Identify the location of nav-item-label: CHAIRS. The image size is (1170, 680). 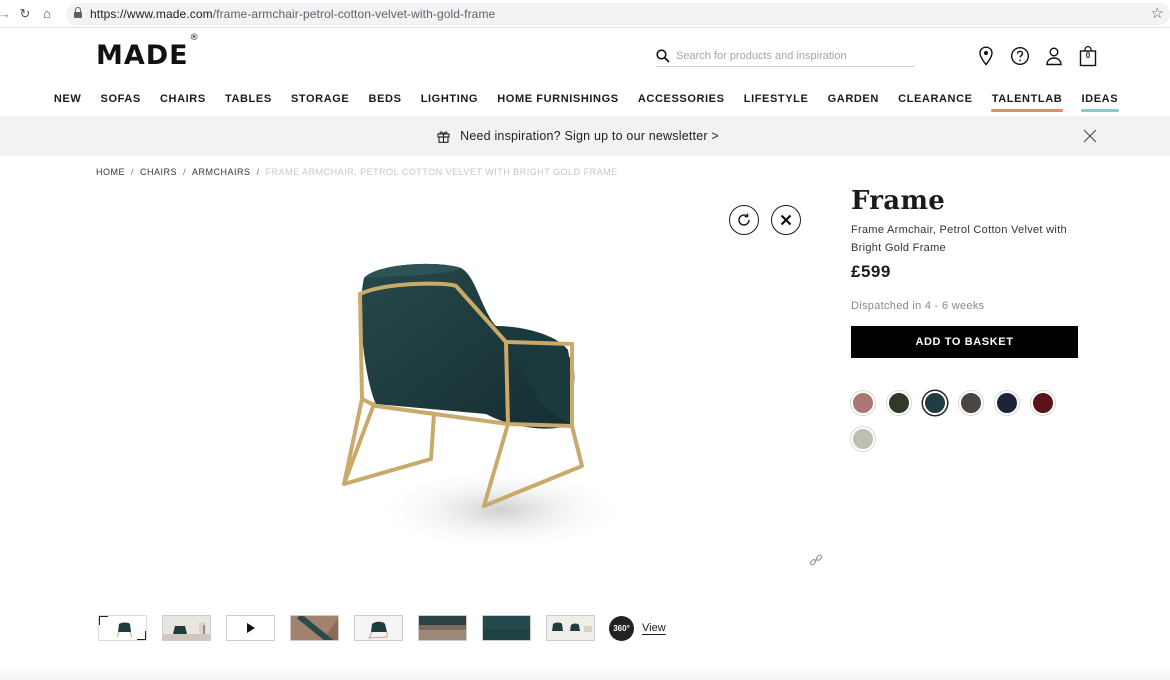
(183, 99).